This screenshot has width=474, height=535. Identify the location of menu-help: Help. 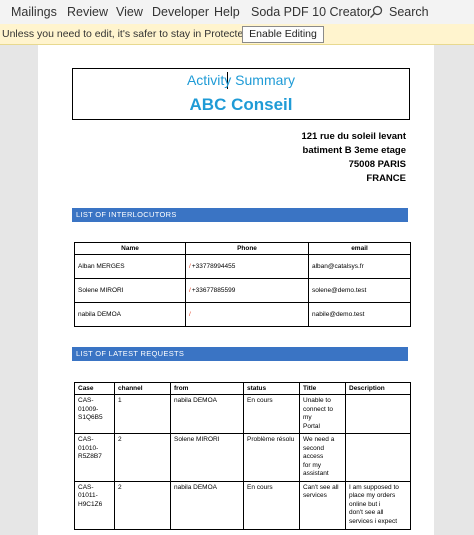
(227, 12).